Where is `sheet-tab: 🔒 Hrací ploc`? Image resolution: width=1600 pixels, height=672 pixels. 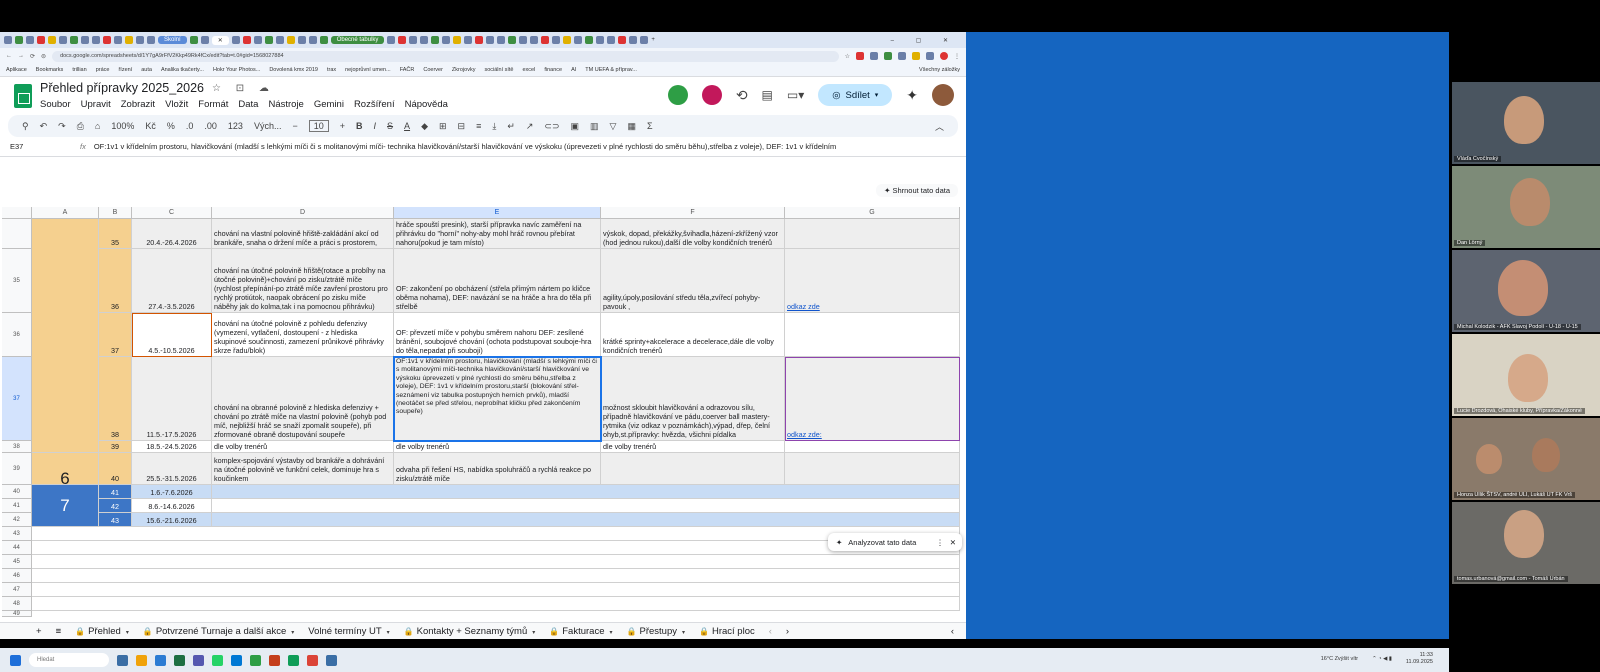 sheet-tab: 🔒 Hrací ploc is located at coordinates (727, 631).